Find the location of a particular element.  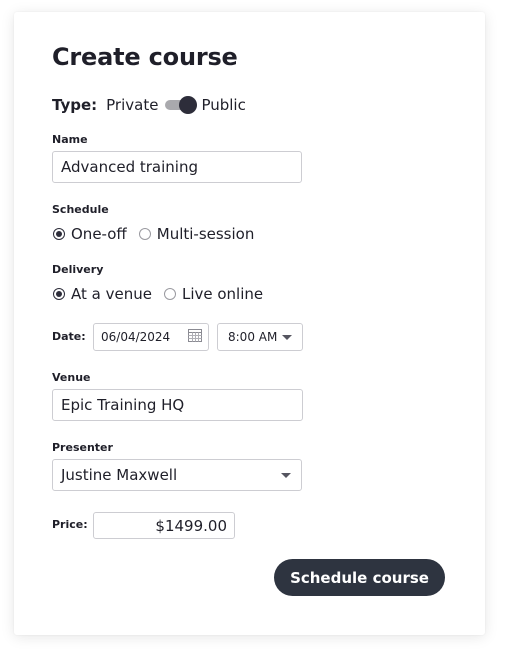

page-title: Create course is located at coordinates (145, 57).